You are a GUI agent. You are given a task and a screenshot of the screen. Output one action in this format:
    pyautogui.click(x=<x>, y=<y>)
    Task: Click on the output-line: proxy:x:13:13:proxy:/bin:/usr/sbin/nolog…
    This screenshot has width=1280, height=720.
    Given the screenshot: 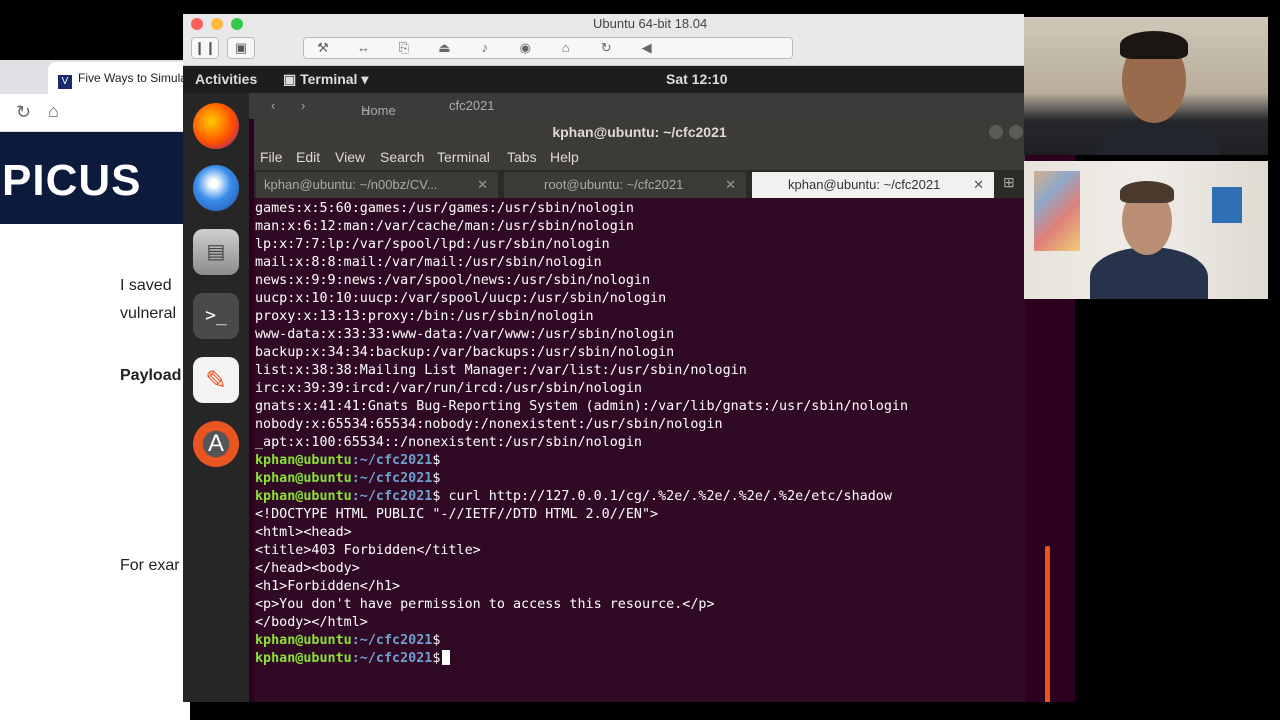 What is the action you would take?
    pyautogui.click(x=424, y=316)
    